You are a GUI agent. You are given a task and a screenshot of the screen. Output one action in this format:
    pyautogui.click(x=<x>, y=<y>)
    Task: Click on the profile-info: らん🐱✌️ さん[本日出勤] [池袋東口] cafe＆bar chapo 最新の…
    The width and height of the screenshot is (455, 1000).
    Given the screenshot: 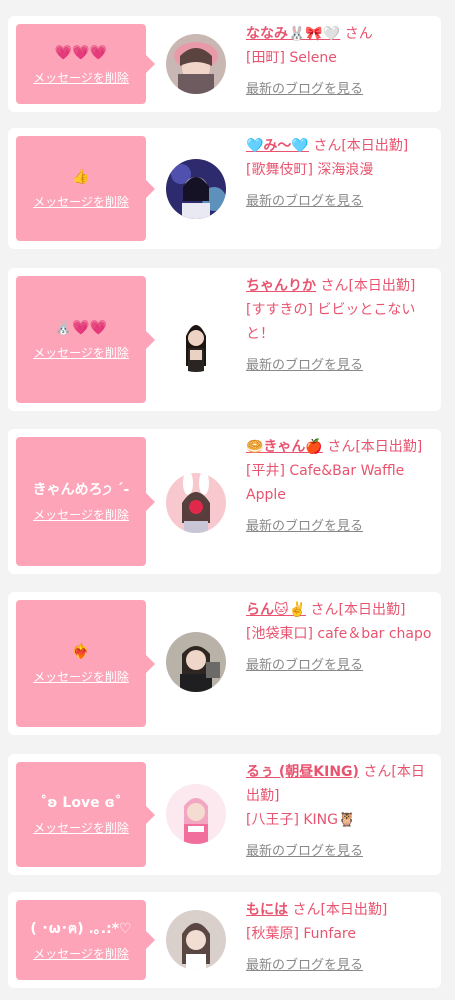 What is the action you would take?
    pyautogui.click(x=341, y=637)
    